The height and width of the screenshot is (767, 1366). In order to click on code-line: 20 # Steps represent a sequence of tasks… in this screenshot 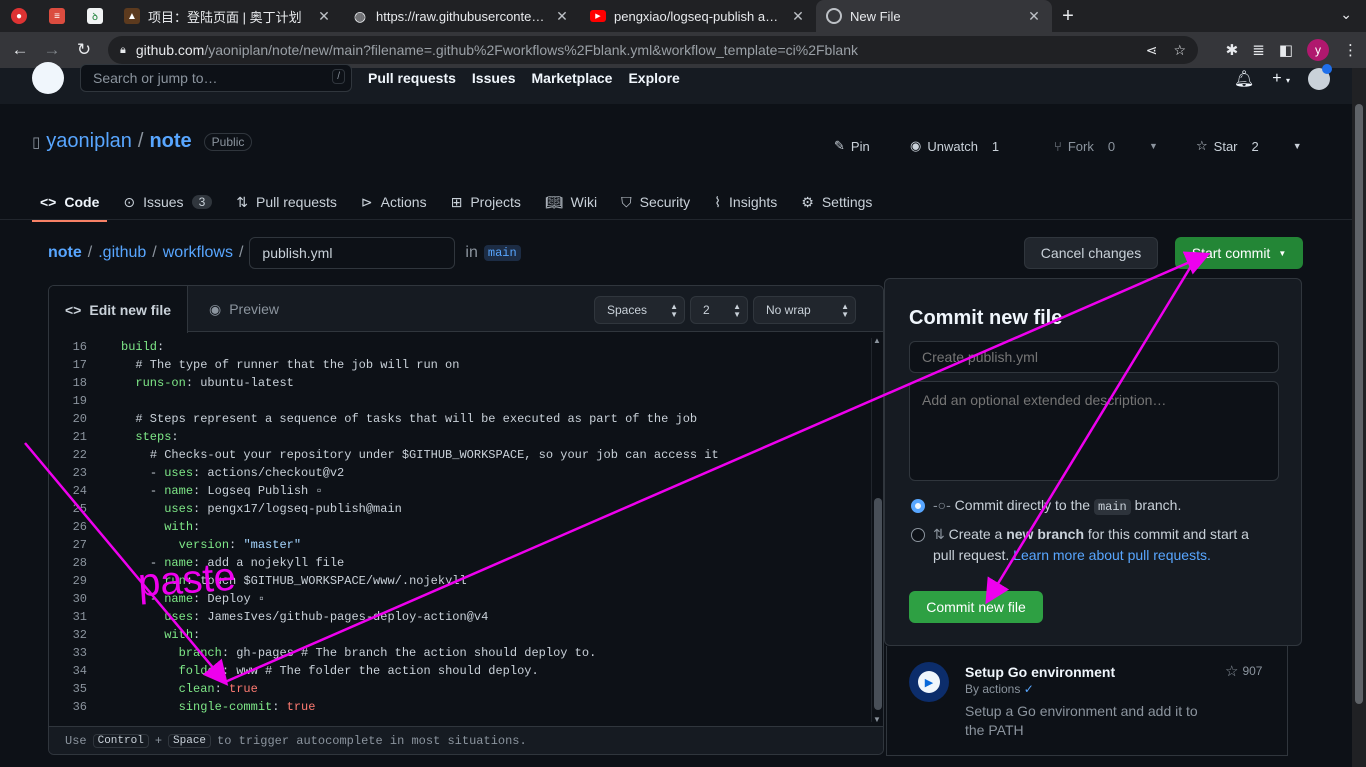, I will do `click(459, 421)`.